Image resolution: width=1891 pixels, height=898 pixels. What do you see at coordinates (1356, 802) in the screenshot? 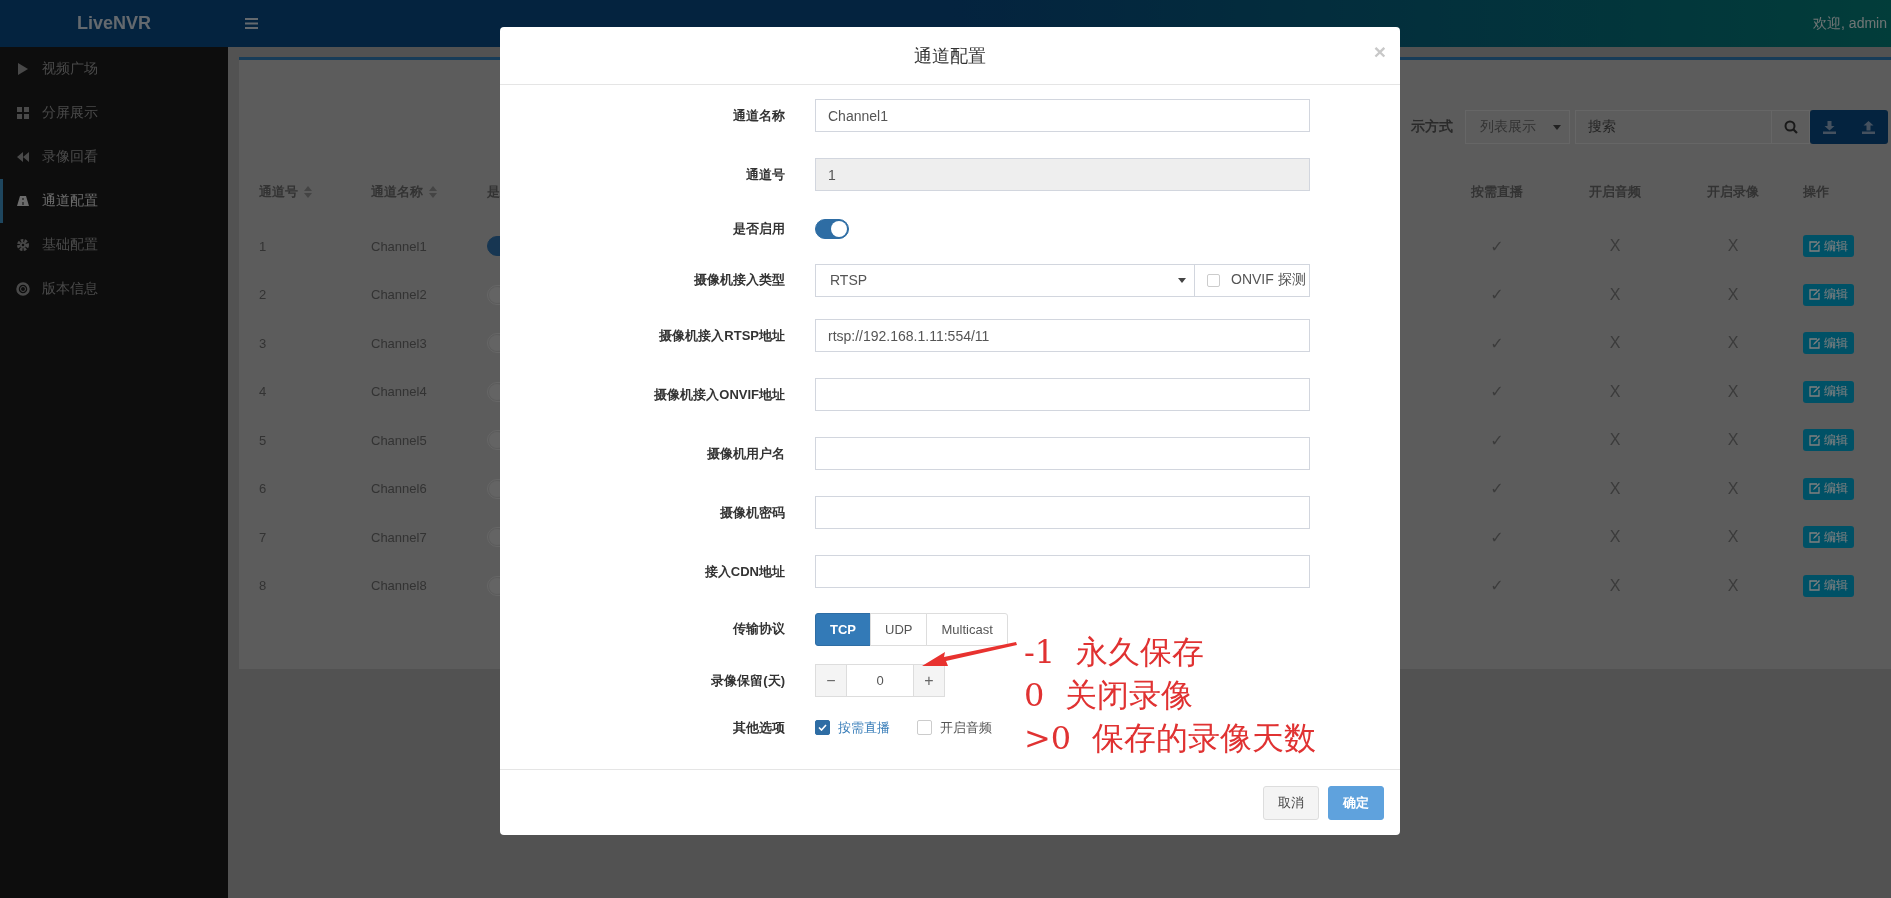
I see `confirm-button: 确定` at bounding box center [1356, 802].